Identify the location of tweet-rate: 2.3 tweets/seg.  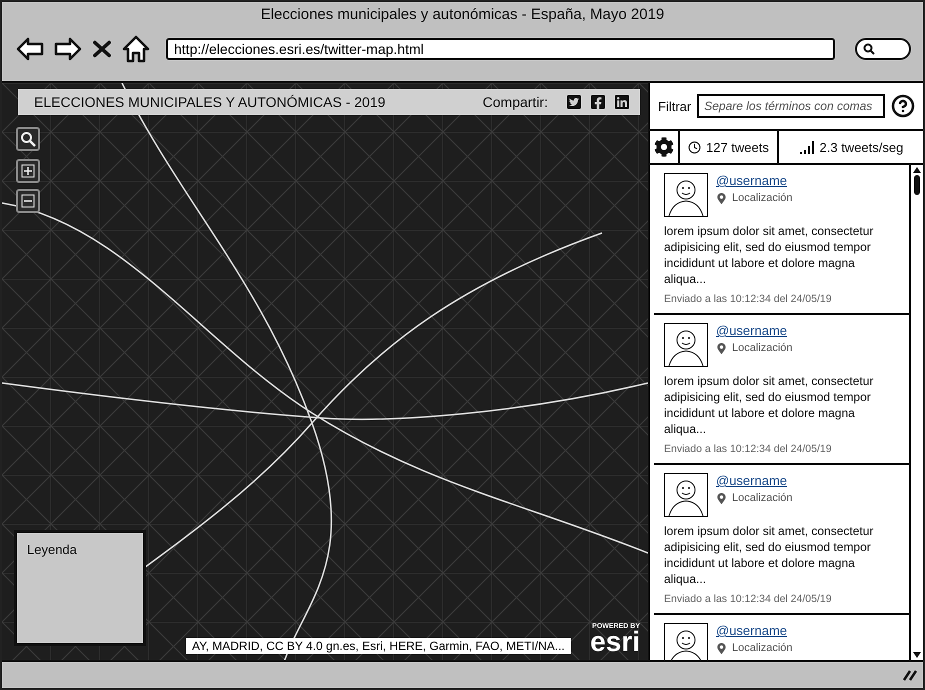
(850, 147).